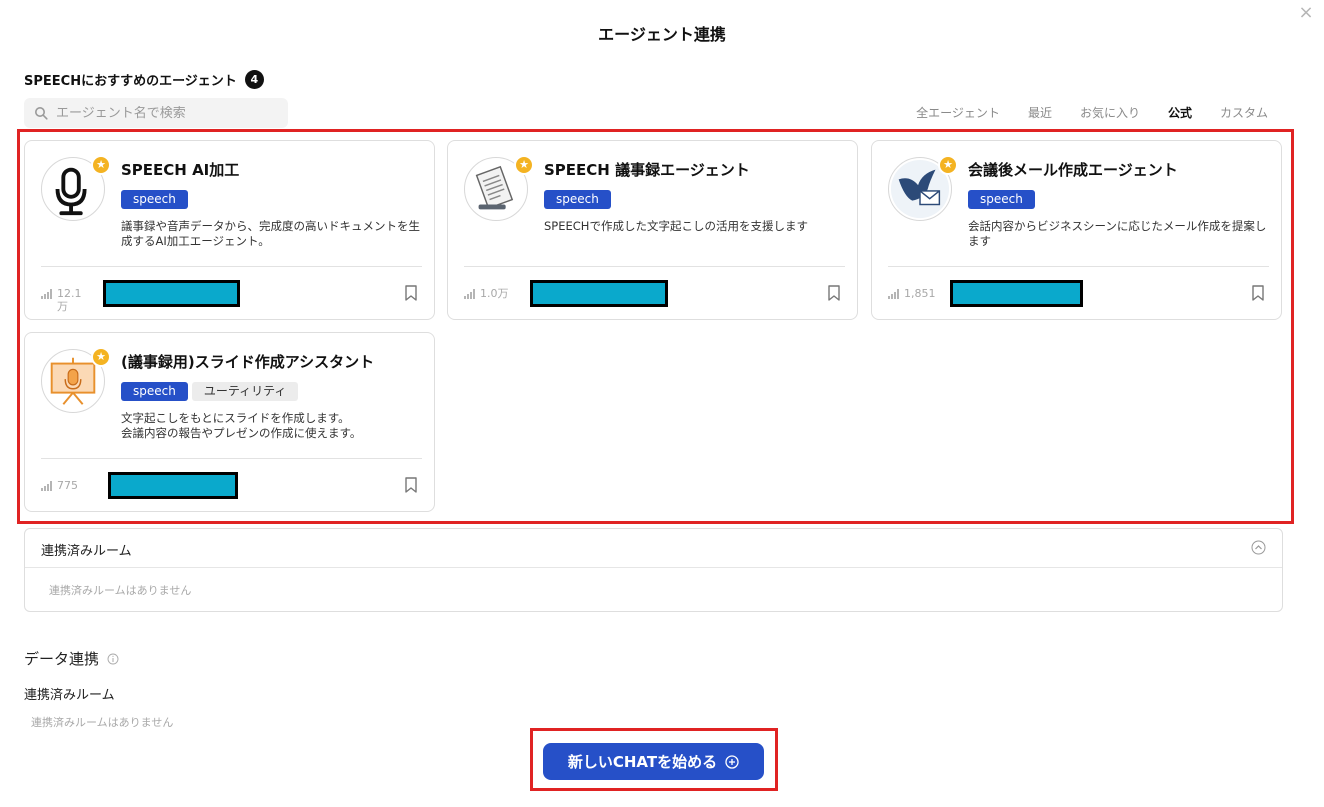 Image resolution: width=1324 pixels, height=807 pixels. I want to click on agent-description-line: 文字起こしをもとにスライドを作成します。, so click(235, 418).